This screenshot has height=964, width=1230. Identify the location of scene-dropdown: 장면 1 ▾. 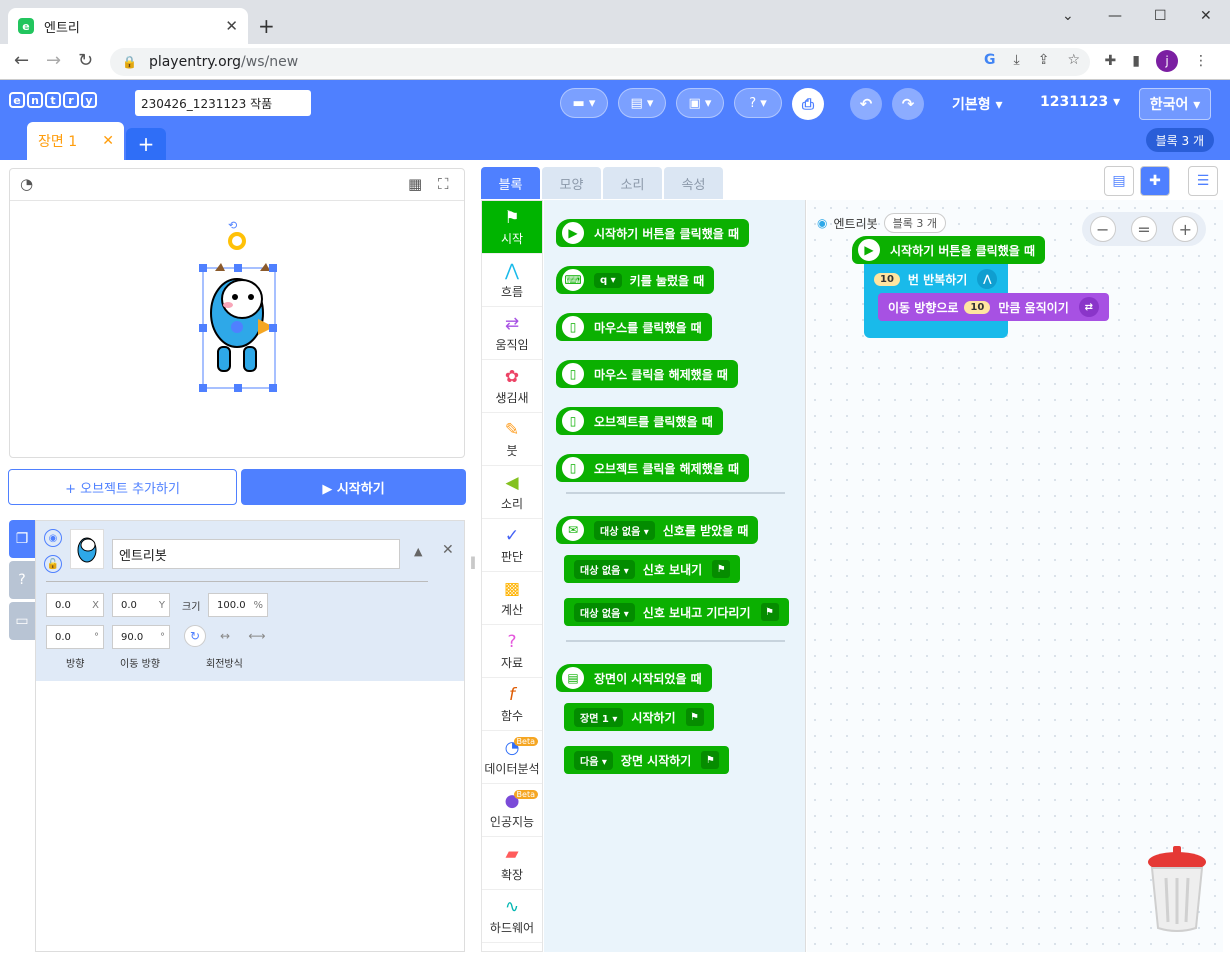
(599, 717).